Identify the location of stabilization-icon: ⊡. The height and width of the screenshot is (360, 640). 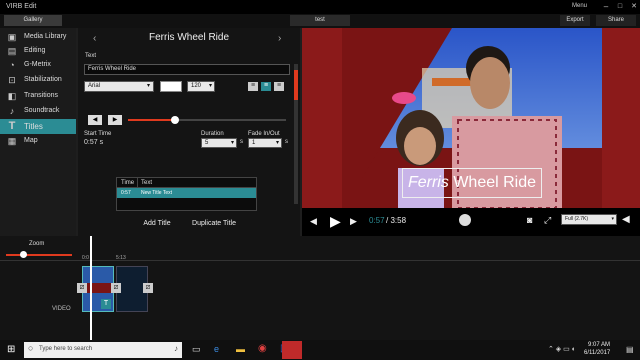
(12, 80).